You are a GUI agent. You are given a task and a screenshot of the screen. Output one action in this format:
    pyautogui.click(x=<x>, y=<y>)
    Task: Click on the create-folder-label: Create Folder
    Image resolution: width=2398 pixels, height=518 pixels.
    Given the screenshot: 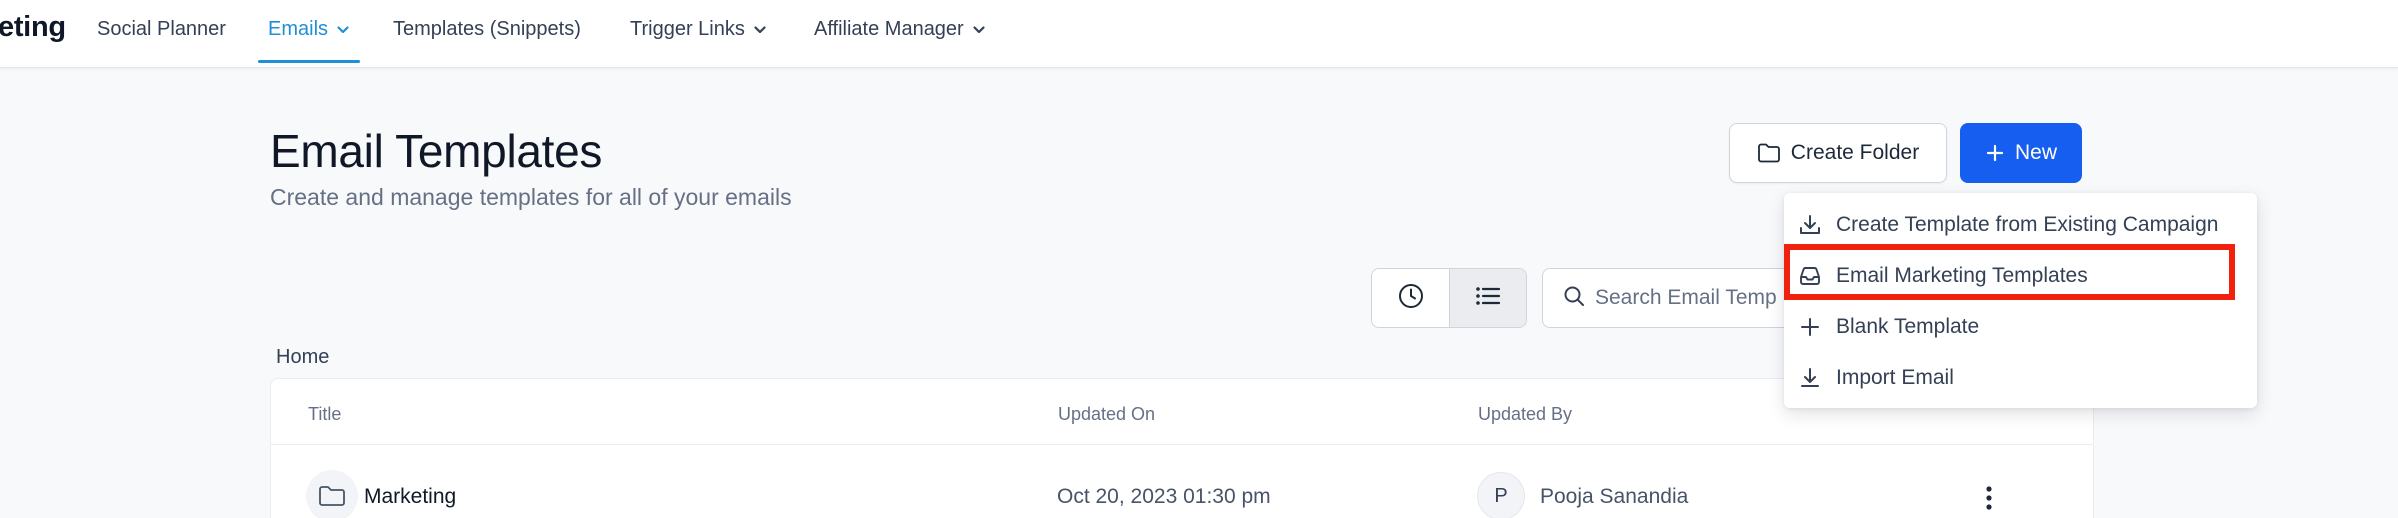 What is the action you would take?
    pyautogui.click(x=1855, y=152)
    